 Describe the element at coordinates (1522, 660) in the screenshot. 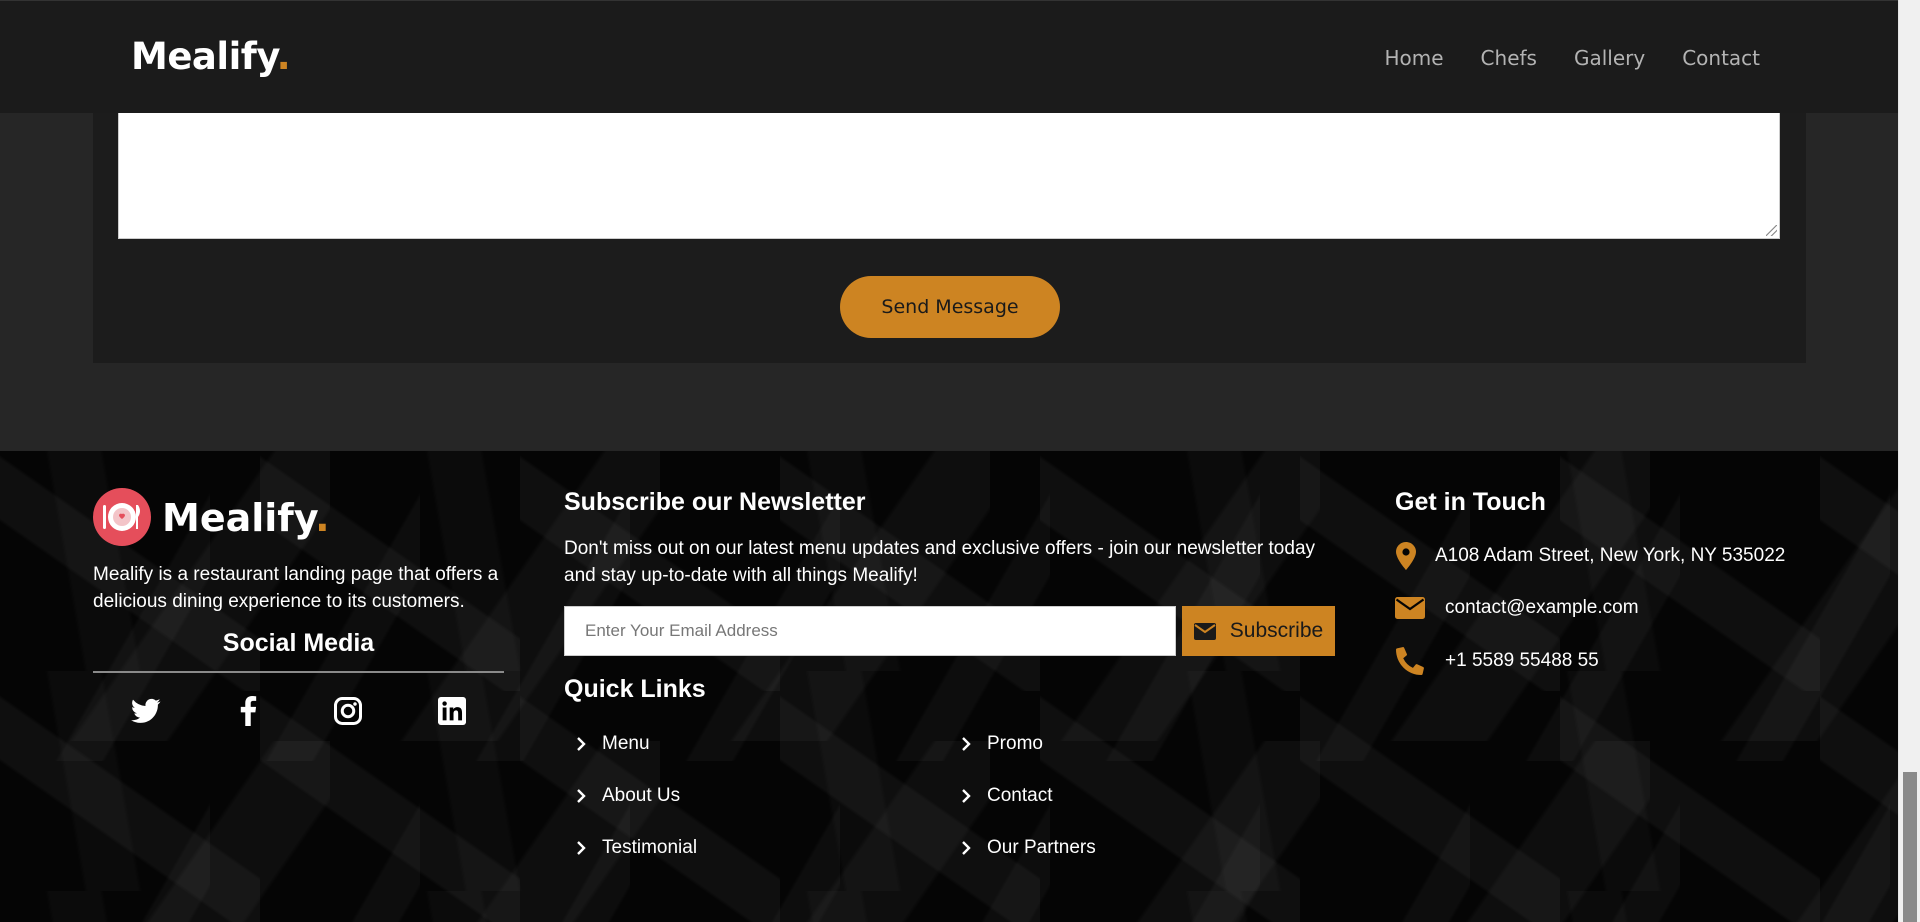

I see `contact-phone-text: +1 5589 55488 55` at that location.